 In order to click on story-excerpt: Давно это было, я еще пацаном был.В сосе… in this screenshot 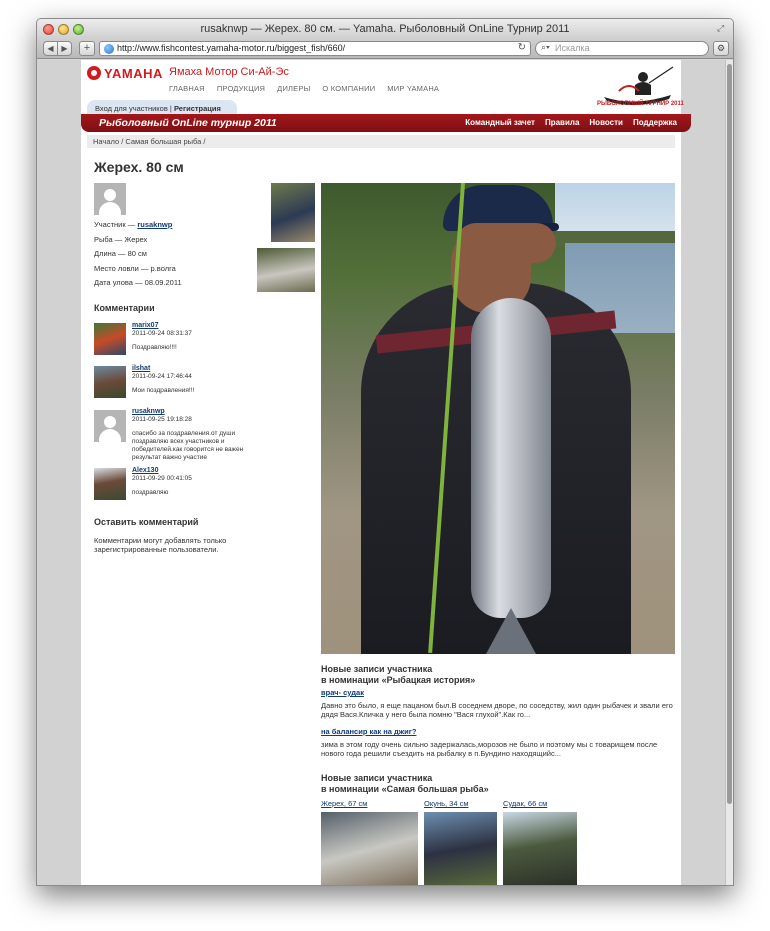, I will do `click(497, 710)`.